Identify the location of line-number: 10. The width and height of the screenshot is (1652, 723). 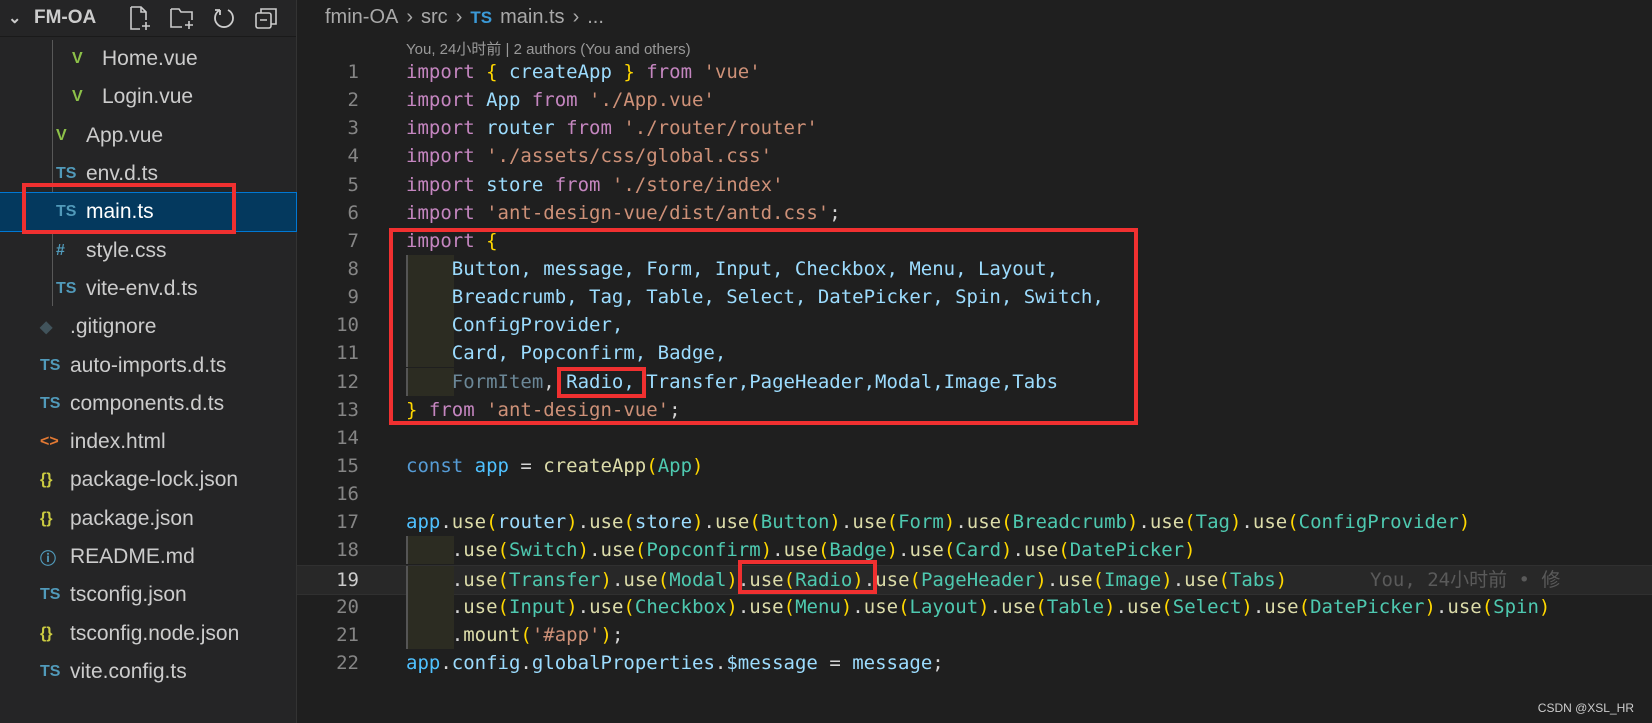
(347, 325).